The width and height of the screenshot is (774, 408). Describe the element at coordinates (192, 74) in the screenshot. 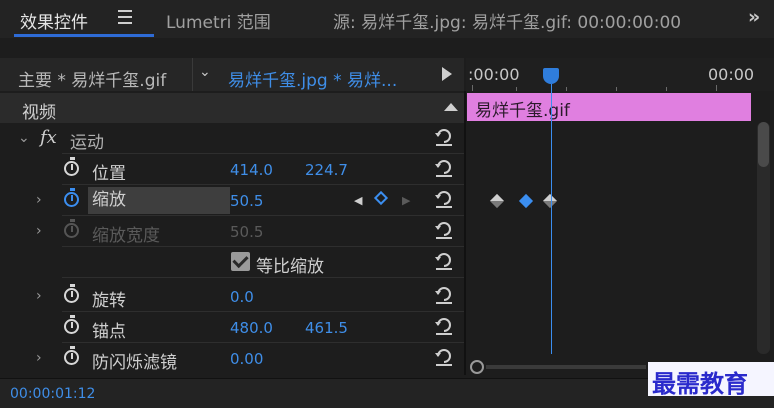

I see `clip-header-divider` at that location.